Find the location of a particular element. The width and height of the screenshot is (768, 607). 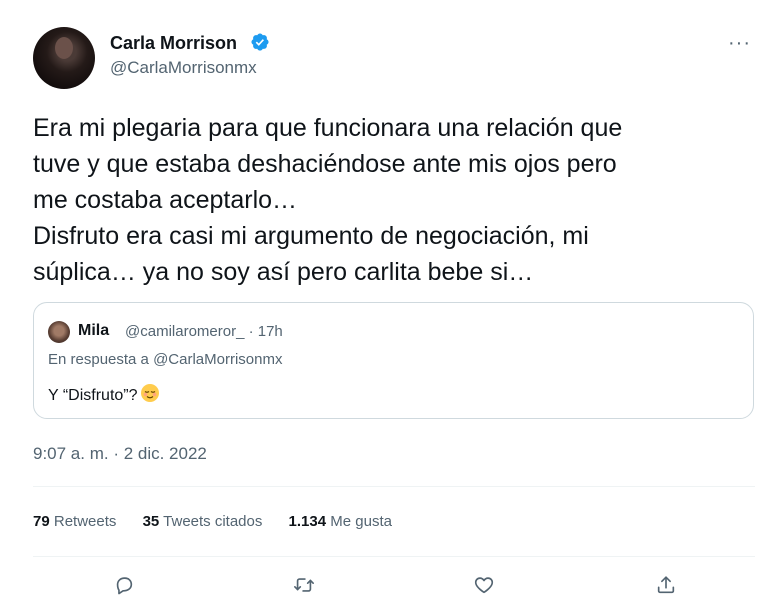

reply-to-link: @CarlaMorrisonmx is located at coordinates (217, 359).